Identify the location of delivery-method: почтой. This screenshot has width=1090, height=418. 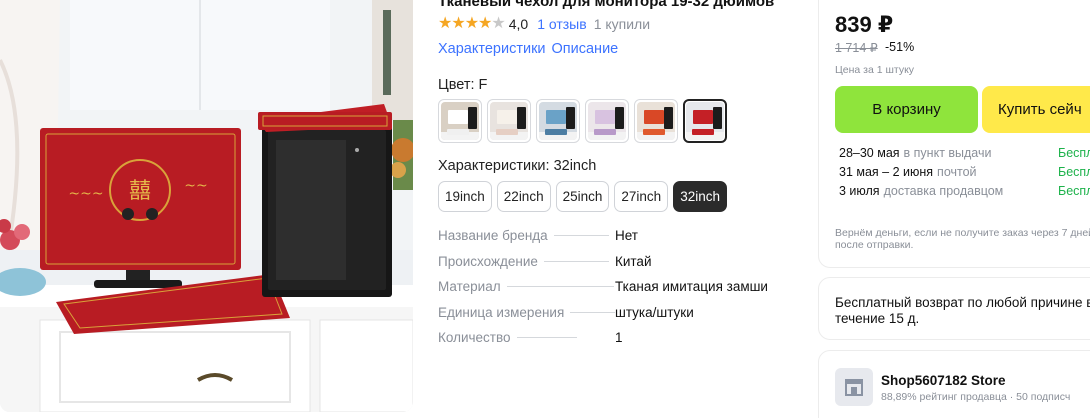
(957, 172).